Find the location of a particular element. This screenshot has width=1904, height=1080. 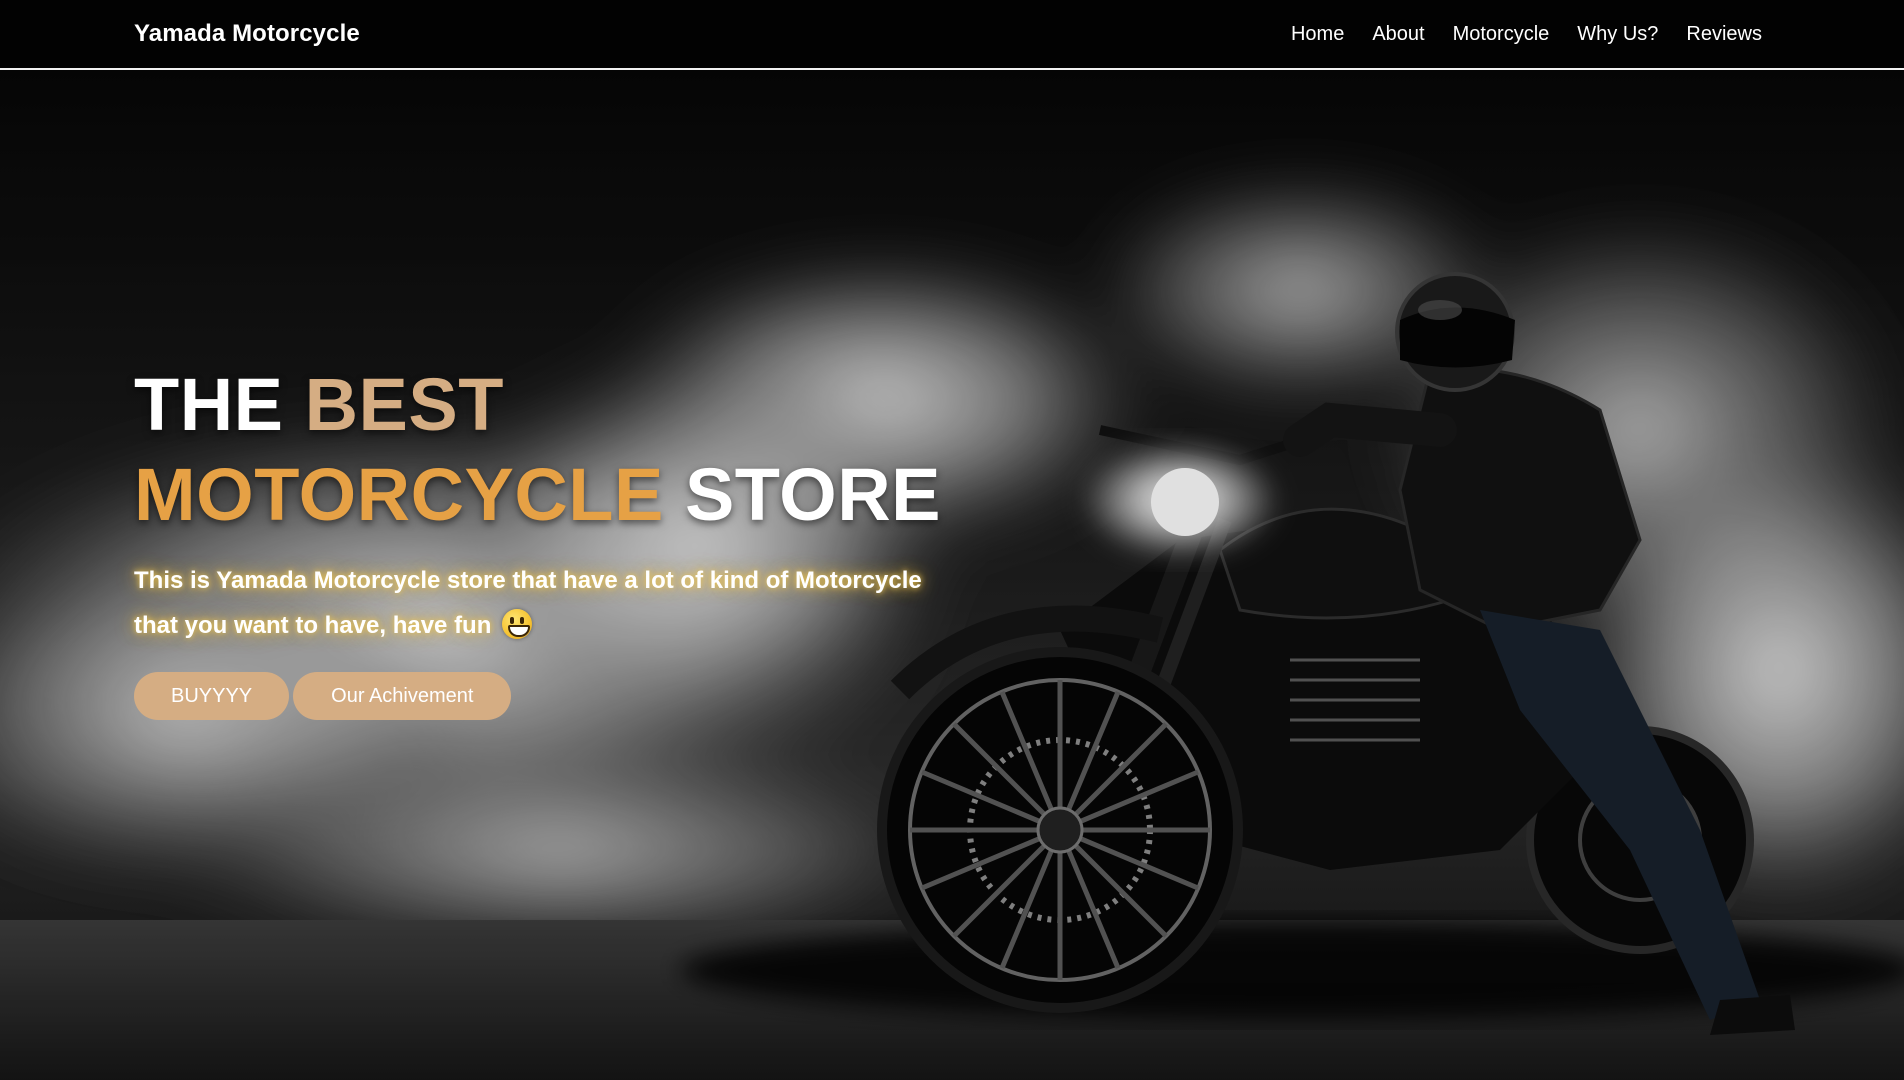

nav-item-reviews: Reviews is located at coordinates (1724, 34).